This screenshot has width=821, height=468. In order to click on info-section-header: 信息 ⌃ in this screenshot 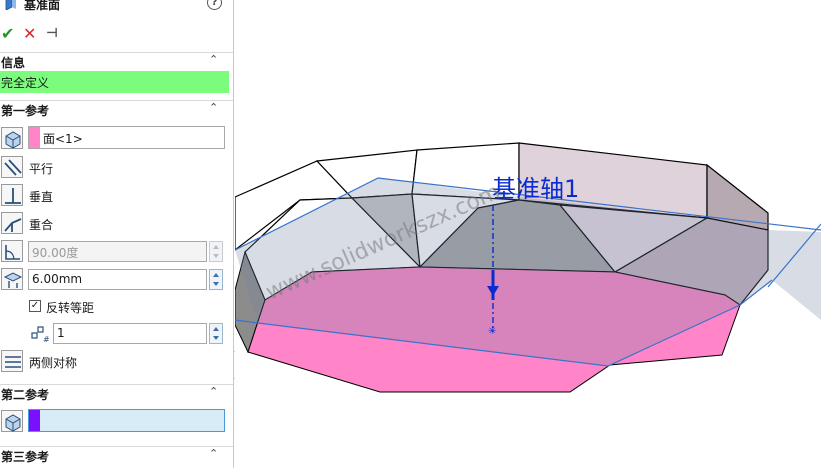, I will do `click(116, 61)`.